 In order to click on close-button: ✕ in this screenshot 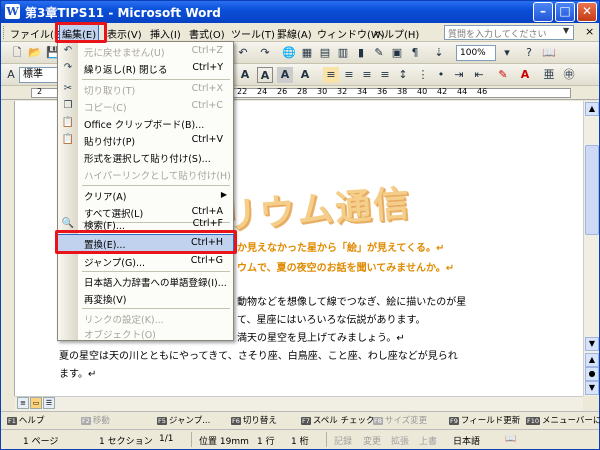, I will do `click(587, 12)`.